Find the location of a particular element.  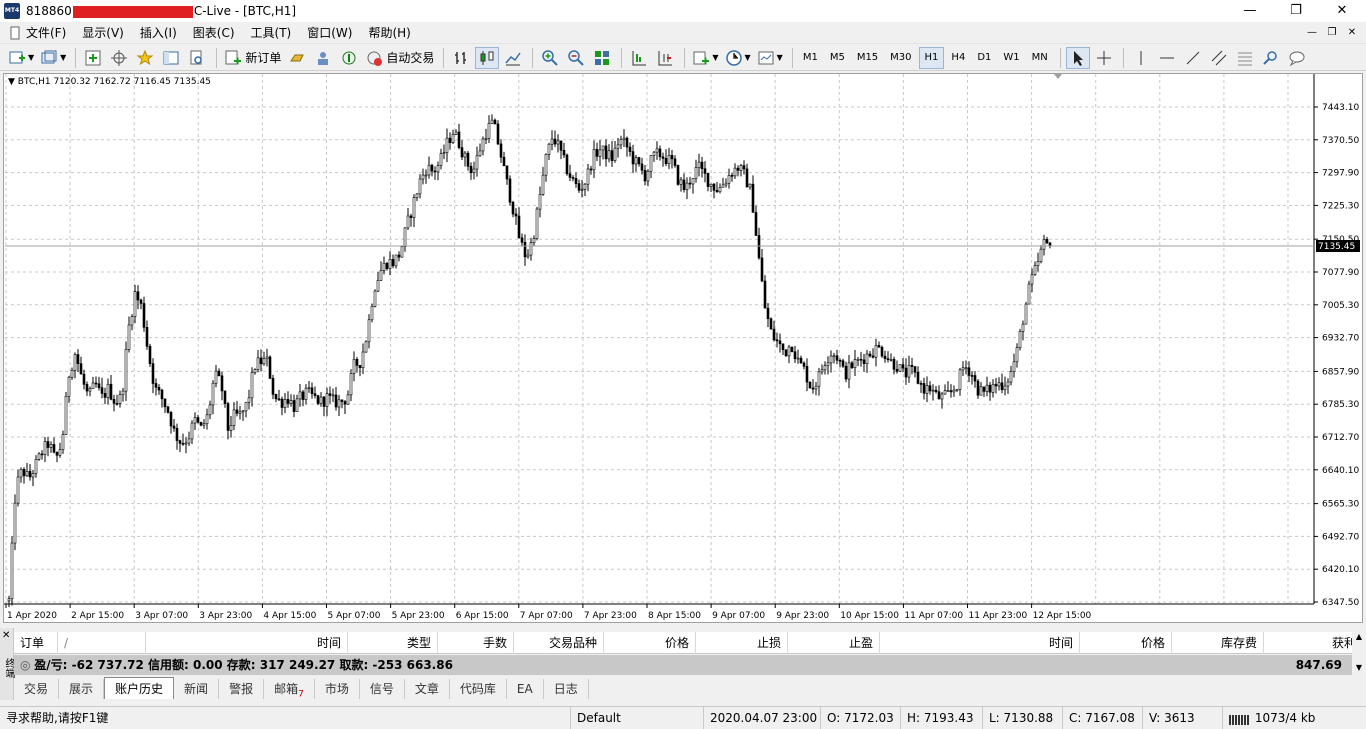

col-order: 订单 is located at coordinates (36, 643).